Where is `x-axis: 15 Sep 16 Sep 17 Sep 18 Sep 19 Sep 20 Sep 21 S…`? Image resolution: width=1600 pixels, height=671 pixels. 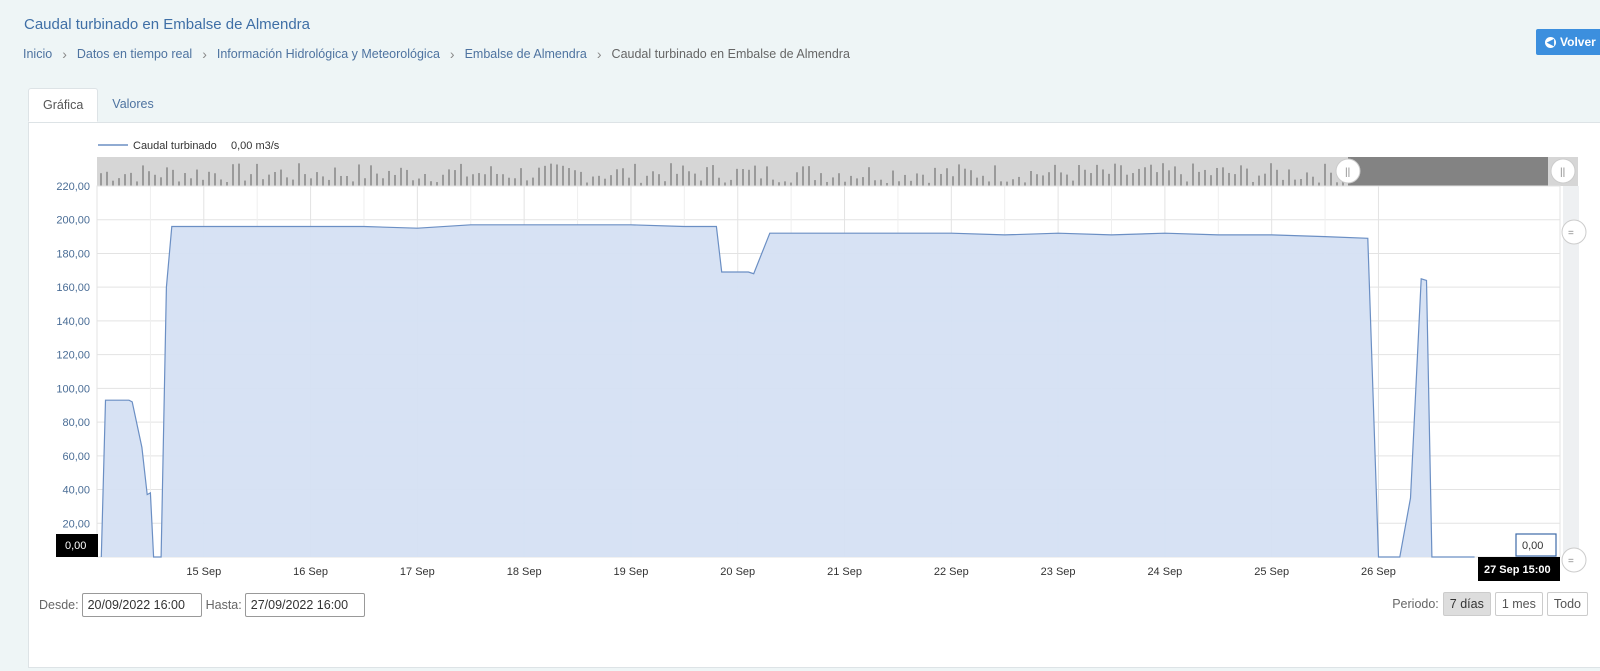
x-axis: 15 Sep 16 Sep 17 Sep 18 Sep 19 Sep 20 Sep 21 S… is located at coordinates (791, 572).